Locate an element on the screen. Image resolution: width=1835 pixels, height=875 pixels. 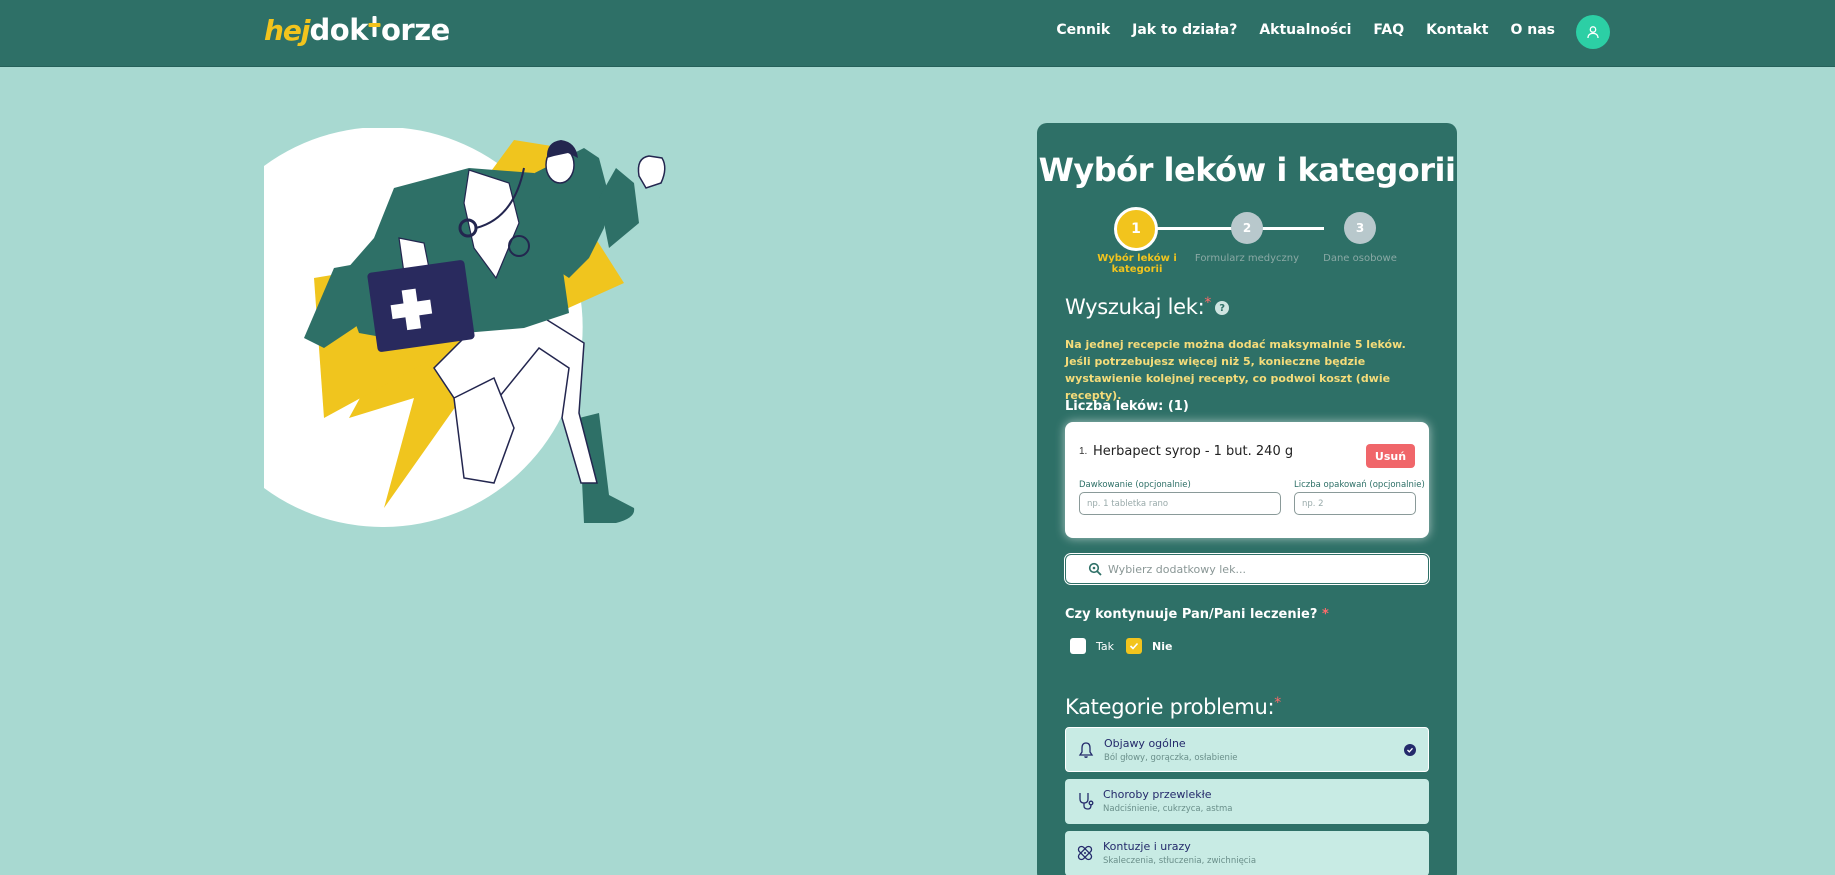
user-icon is located at coordinates (1593, 32).